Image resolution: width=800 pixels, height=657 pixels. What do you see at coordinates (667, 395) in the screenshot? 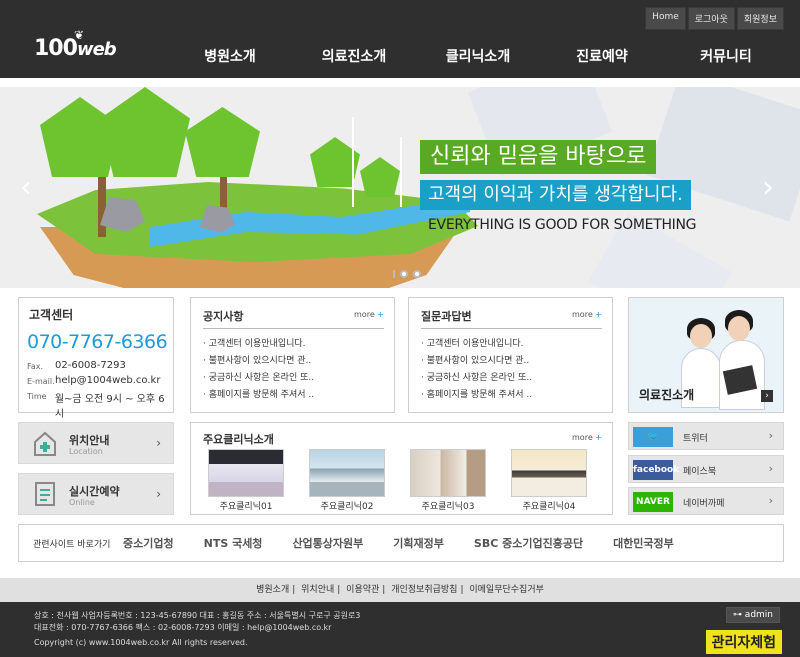
I see `doctors-label: 의료진소개` at bounding box center [667, 395].